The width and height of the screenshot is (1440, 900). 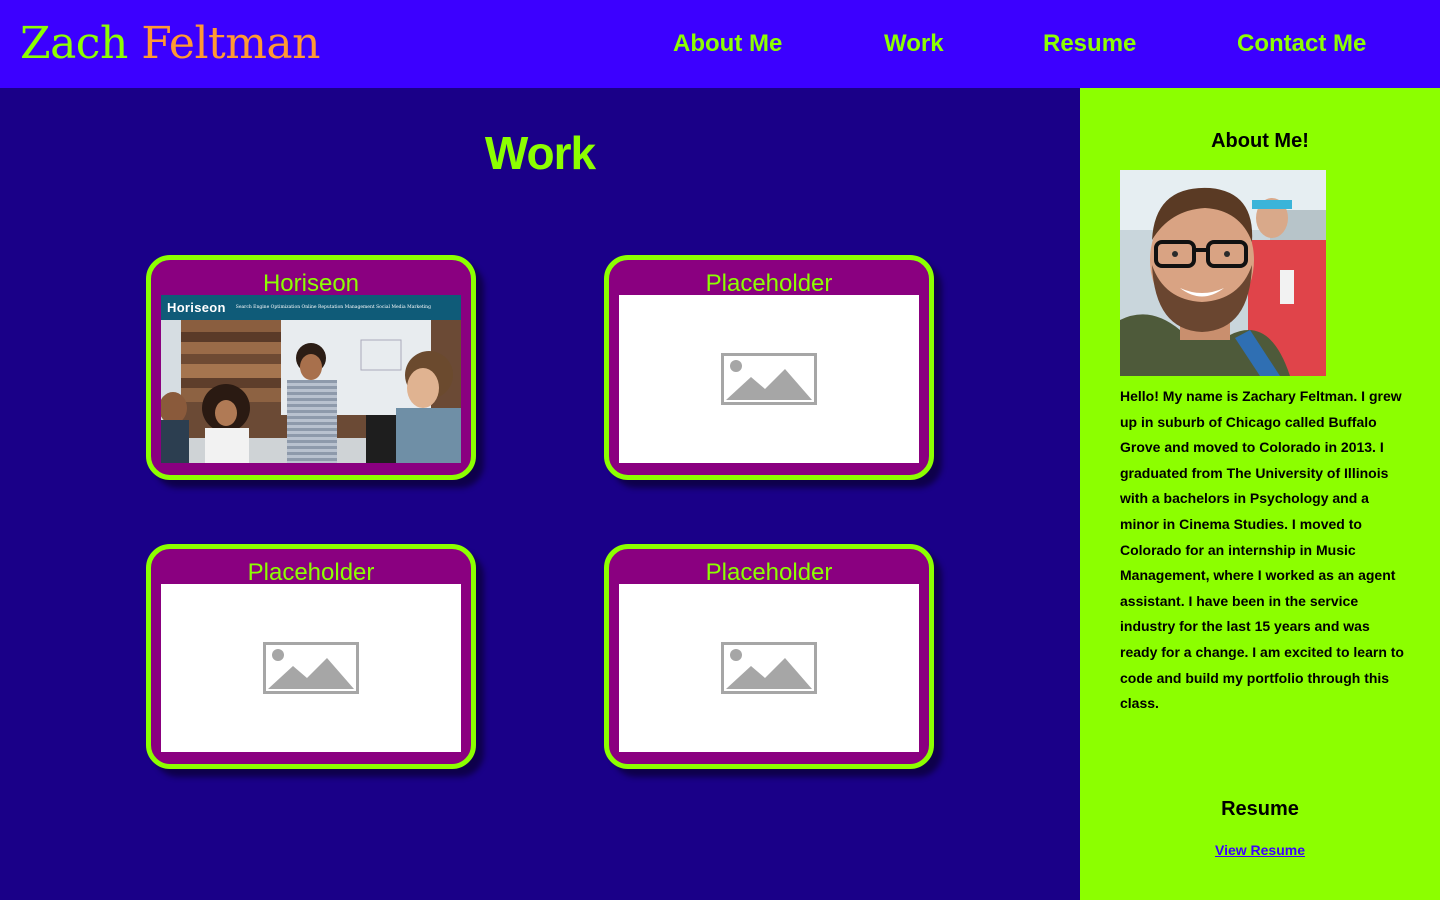 What do you see at coordinates (727, 44) in the screenshot?
I see `nav-about-me: About Me` at bounding box center [727, 44].